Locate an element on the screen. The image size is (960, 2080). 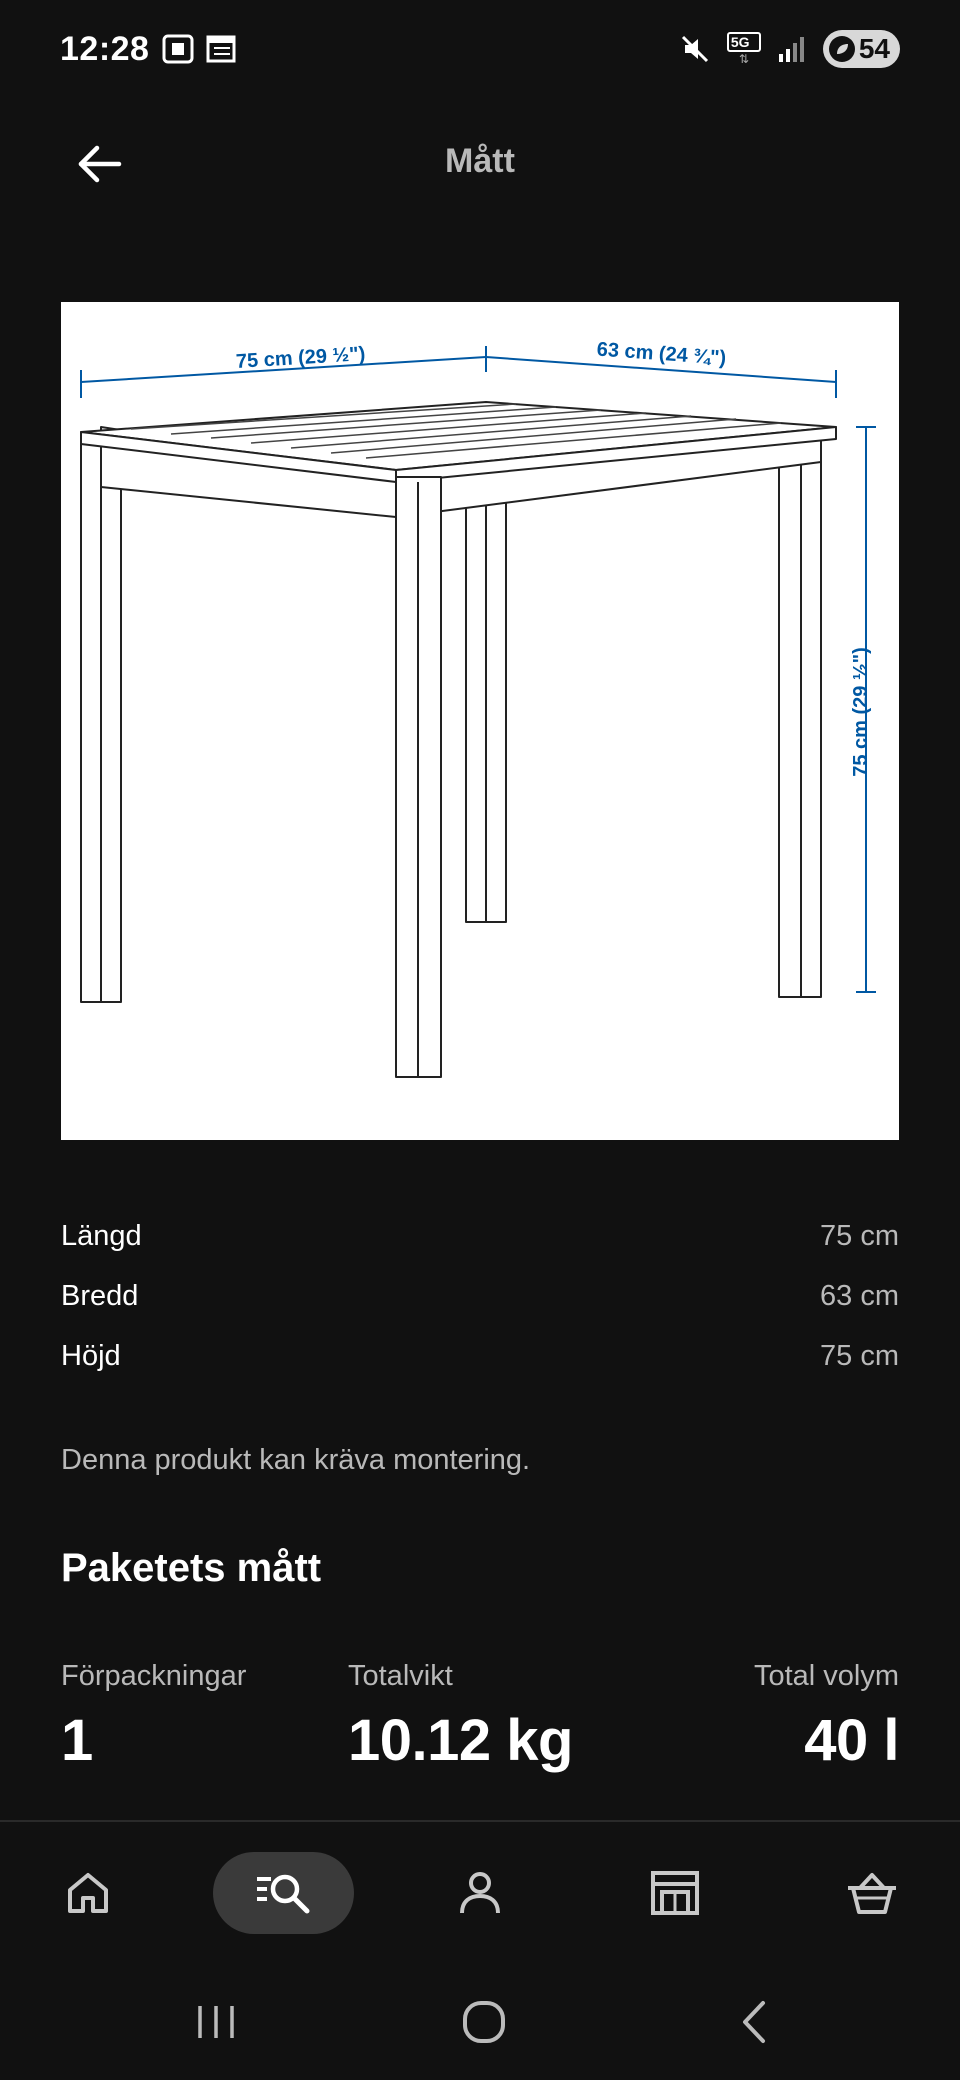
nav-cart is located at coordinates (872, 1893).